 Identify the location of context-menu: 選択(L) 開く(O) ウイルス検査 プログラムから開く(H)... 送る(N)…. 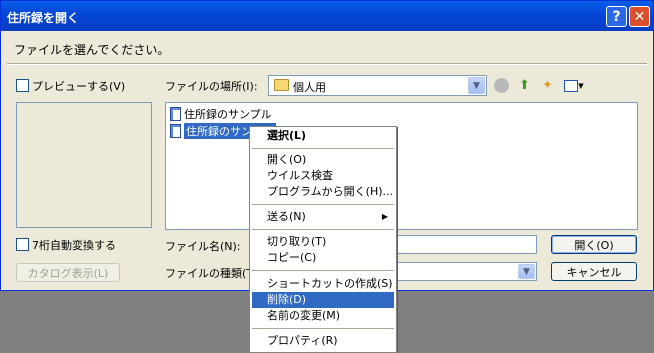
(323, 239).